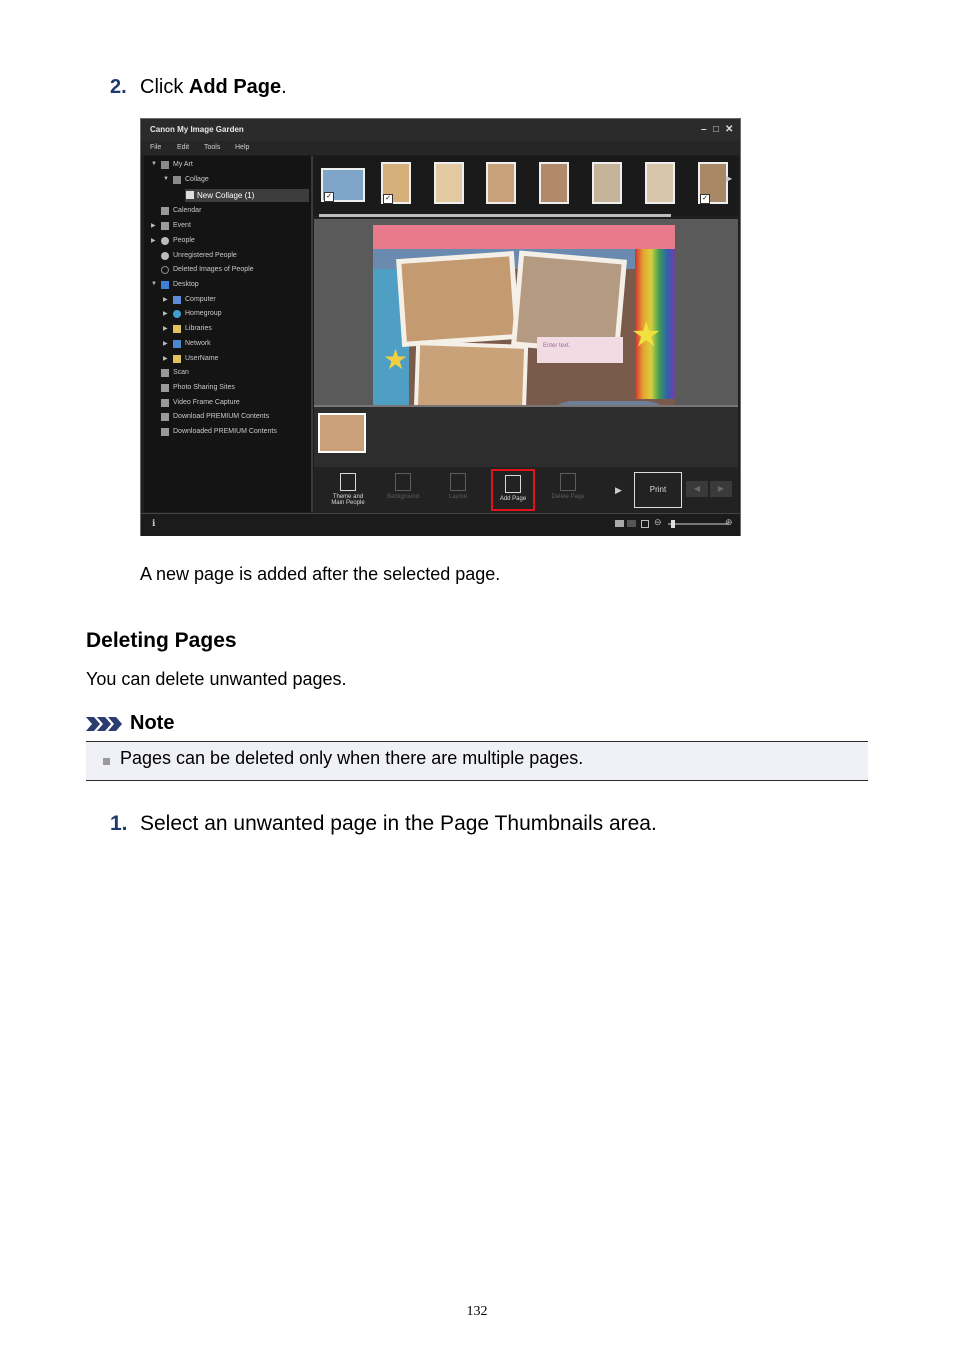 This screenshot has height=1350, width=954. I want to click on note-title: Note, so click(152, 723).